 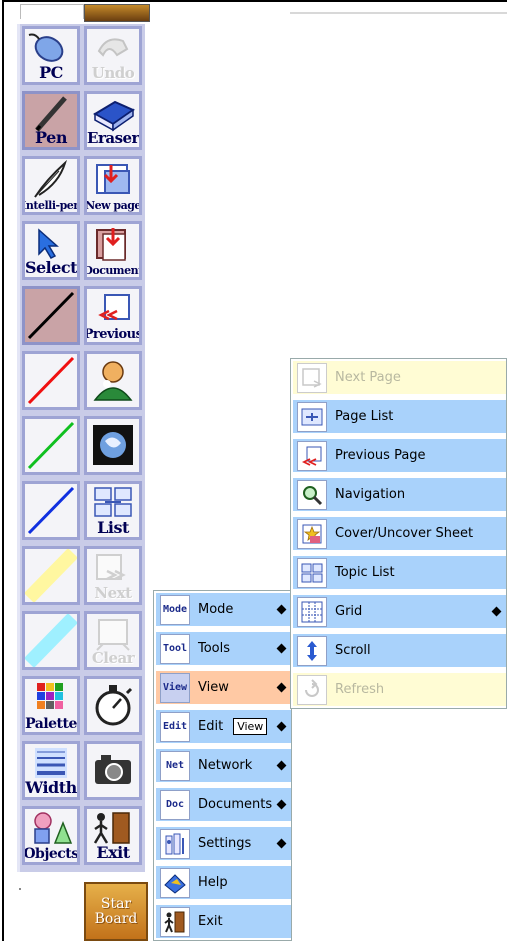 What do you see at coordinates (250, 726) in the screenshot?
I see `view-tooltip: View` at bounding box center [250, 726].